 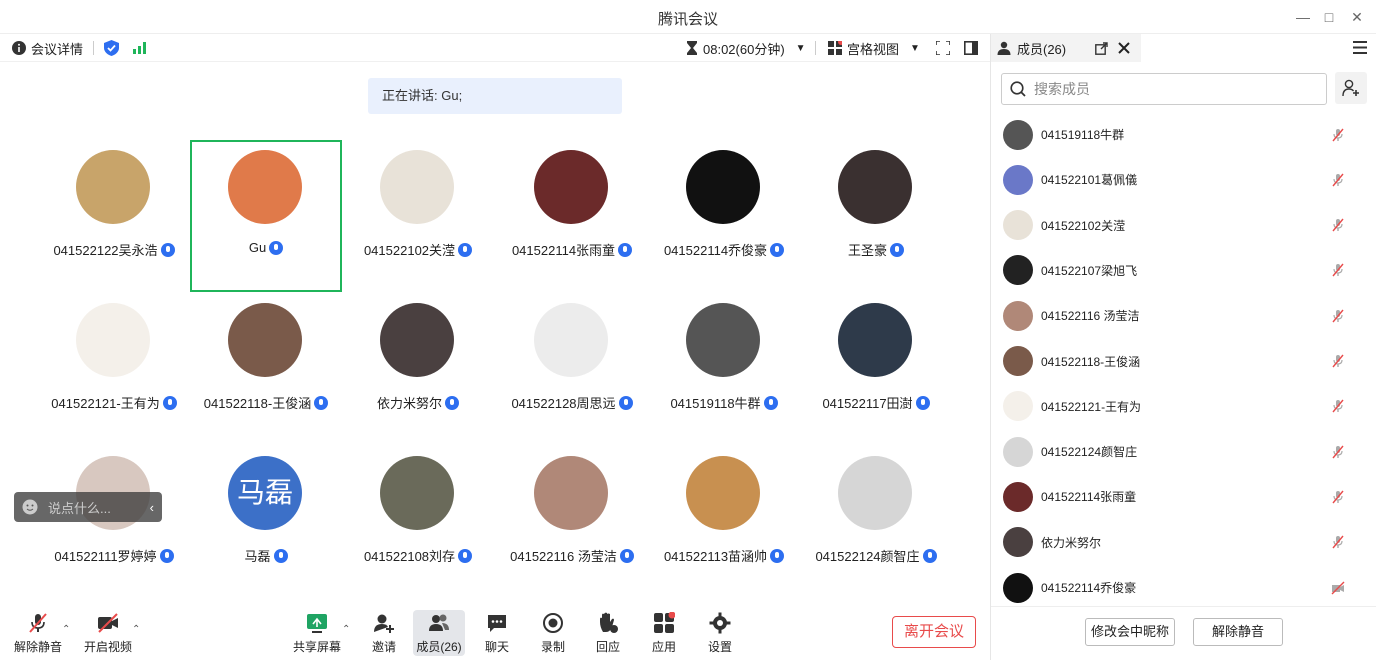 I want to click on start-video-button: 开启视频, so click(x=108, y=633).